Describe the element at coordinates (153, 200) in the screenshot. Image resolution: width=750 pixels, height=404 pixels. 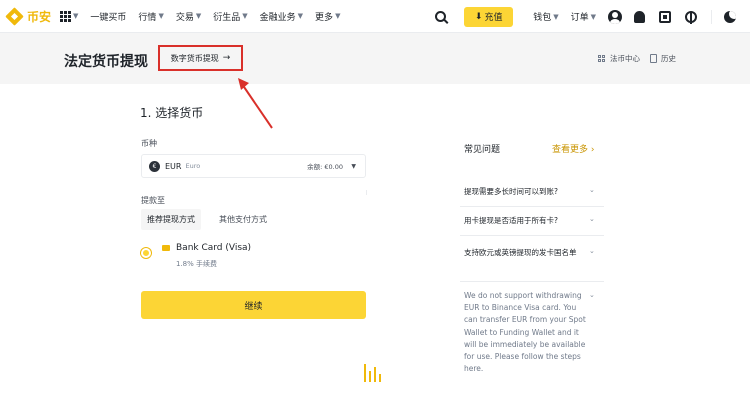
I see `withdraw-to-label: 提款至` at that location.